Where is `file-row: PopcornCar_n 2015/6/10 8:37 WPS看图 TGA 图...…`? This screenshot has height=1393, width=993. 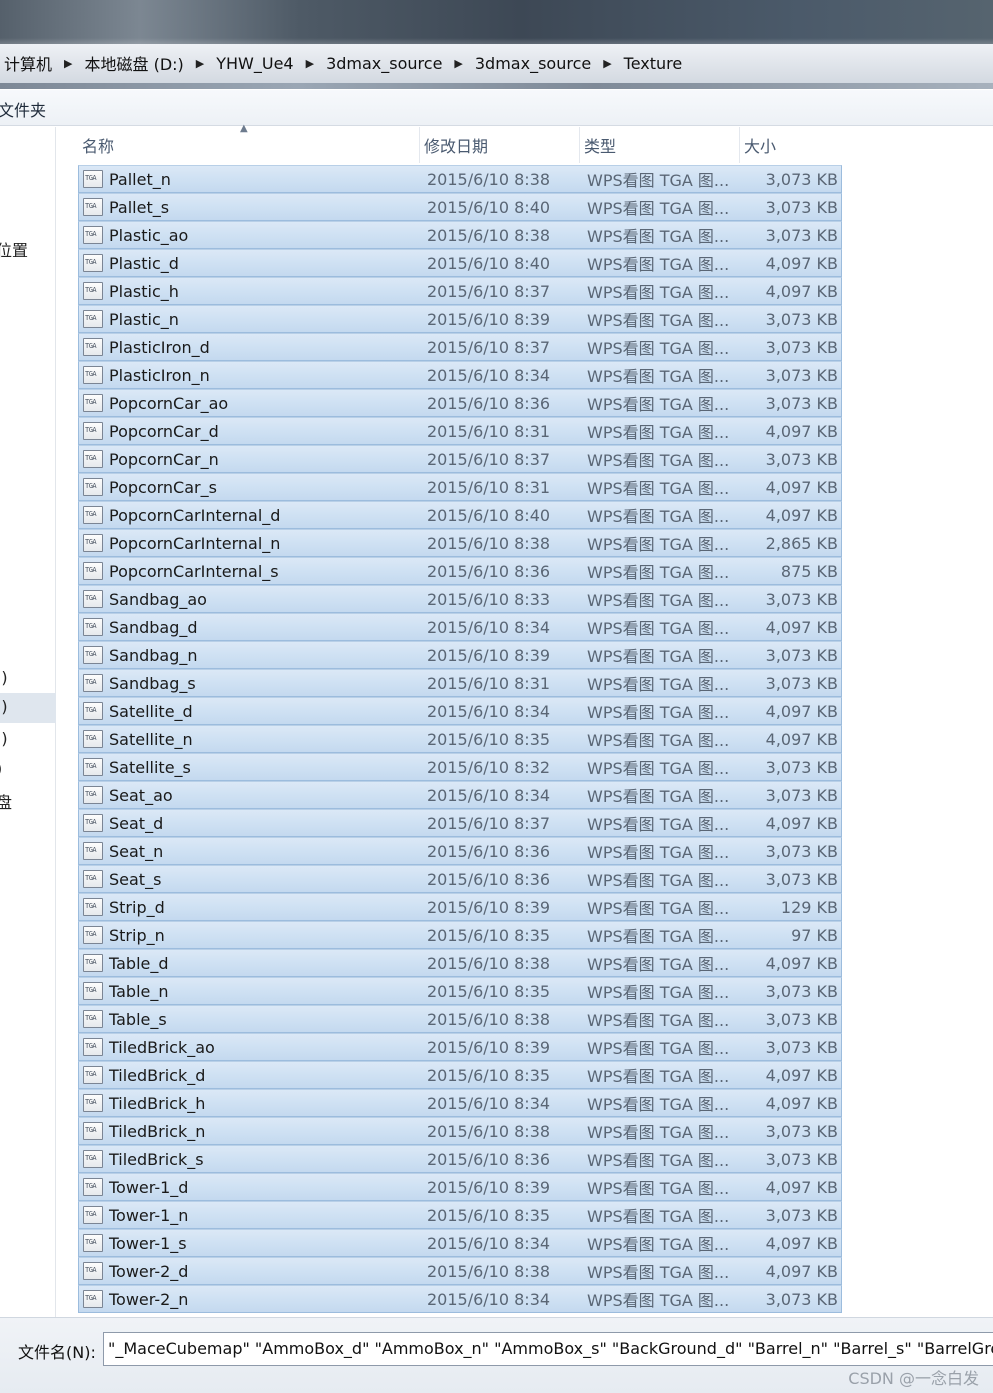
file-row: PopcornCar_n 2015/6/10 8:37 WPS看图 TGA 图...… is located at coordinates (460, 459).